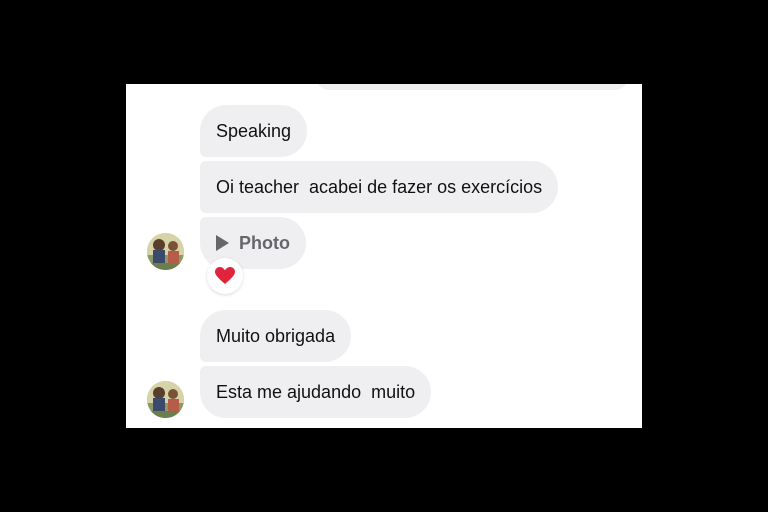 The height and width of the screenshot is (512, 768). I want to click on reaction-badge, so click(225, 276).